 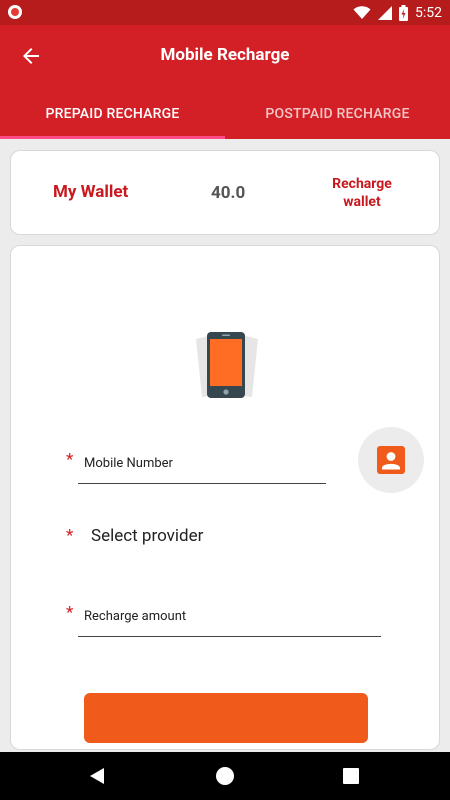 What do you see at coordinates (226, 718) in the screenshot?
I see `submit-button` at bounding box center [226, 718].